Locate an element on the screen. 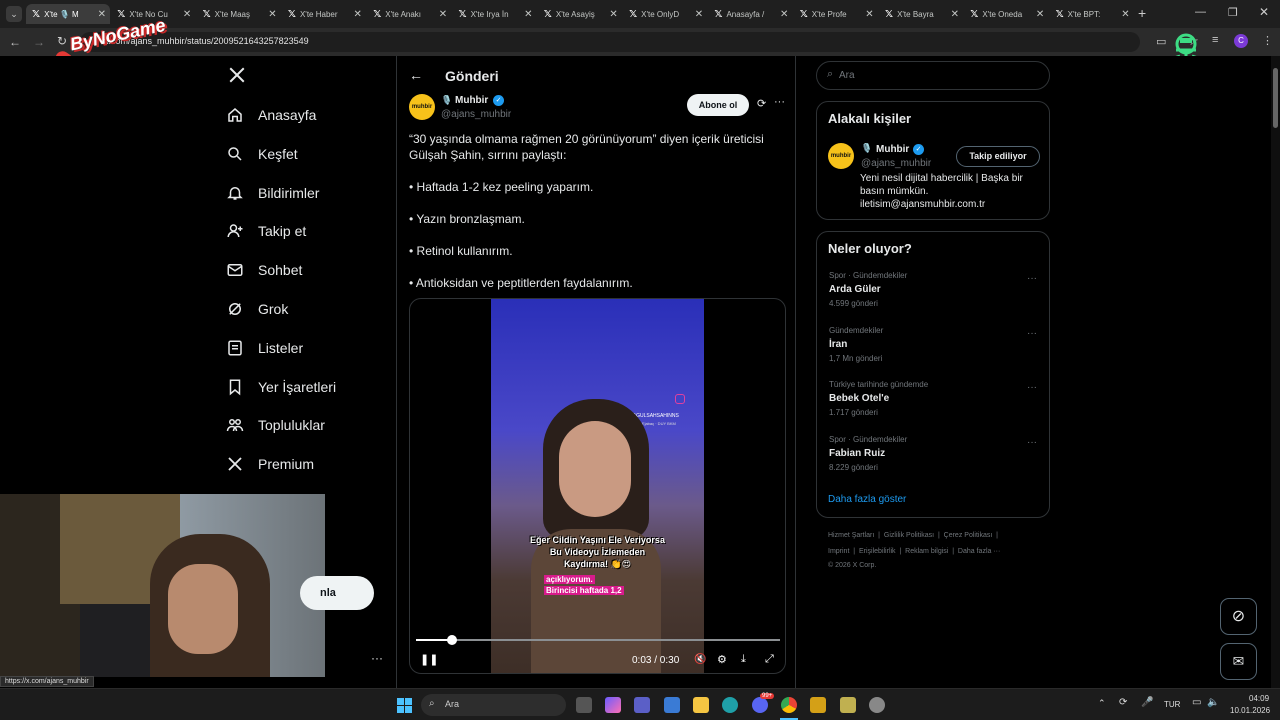 Image resolution: width=1280 pixels, height=720 pixels. nav-item-6: Grok is located at coordinates (257, 309).